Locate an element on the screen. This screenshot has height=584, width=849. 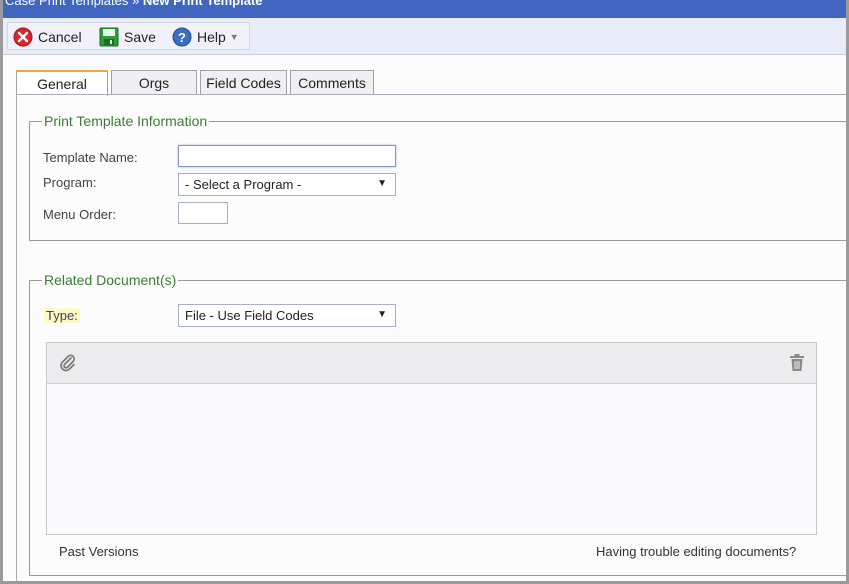
tab-orgs: Orgs is located at coordinates (154, 82).